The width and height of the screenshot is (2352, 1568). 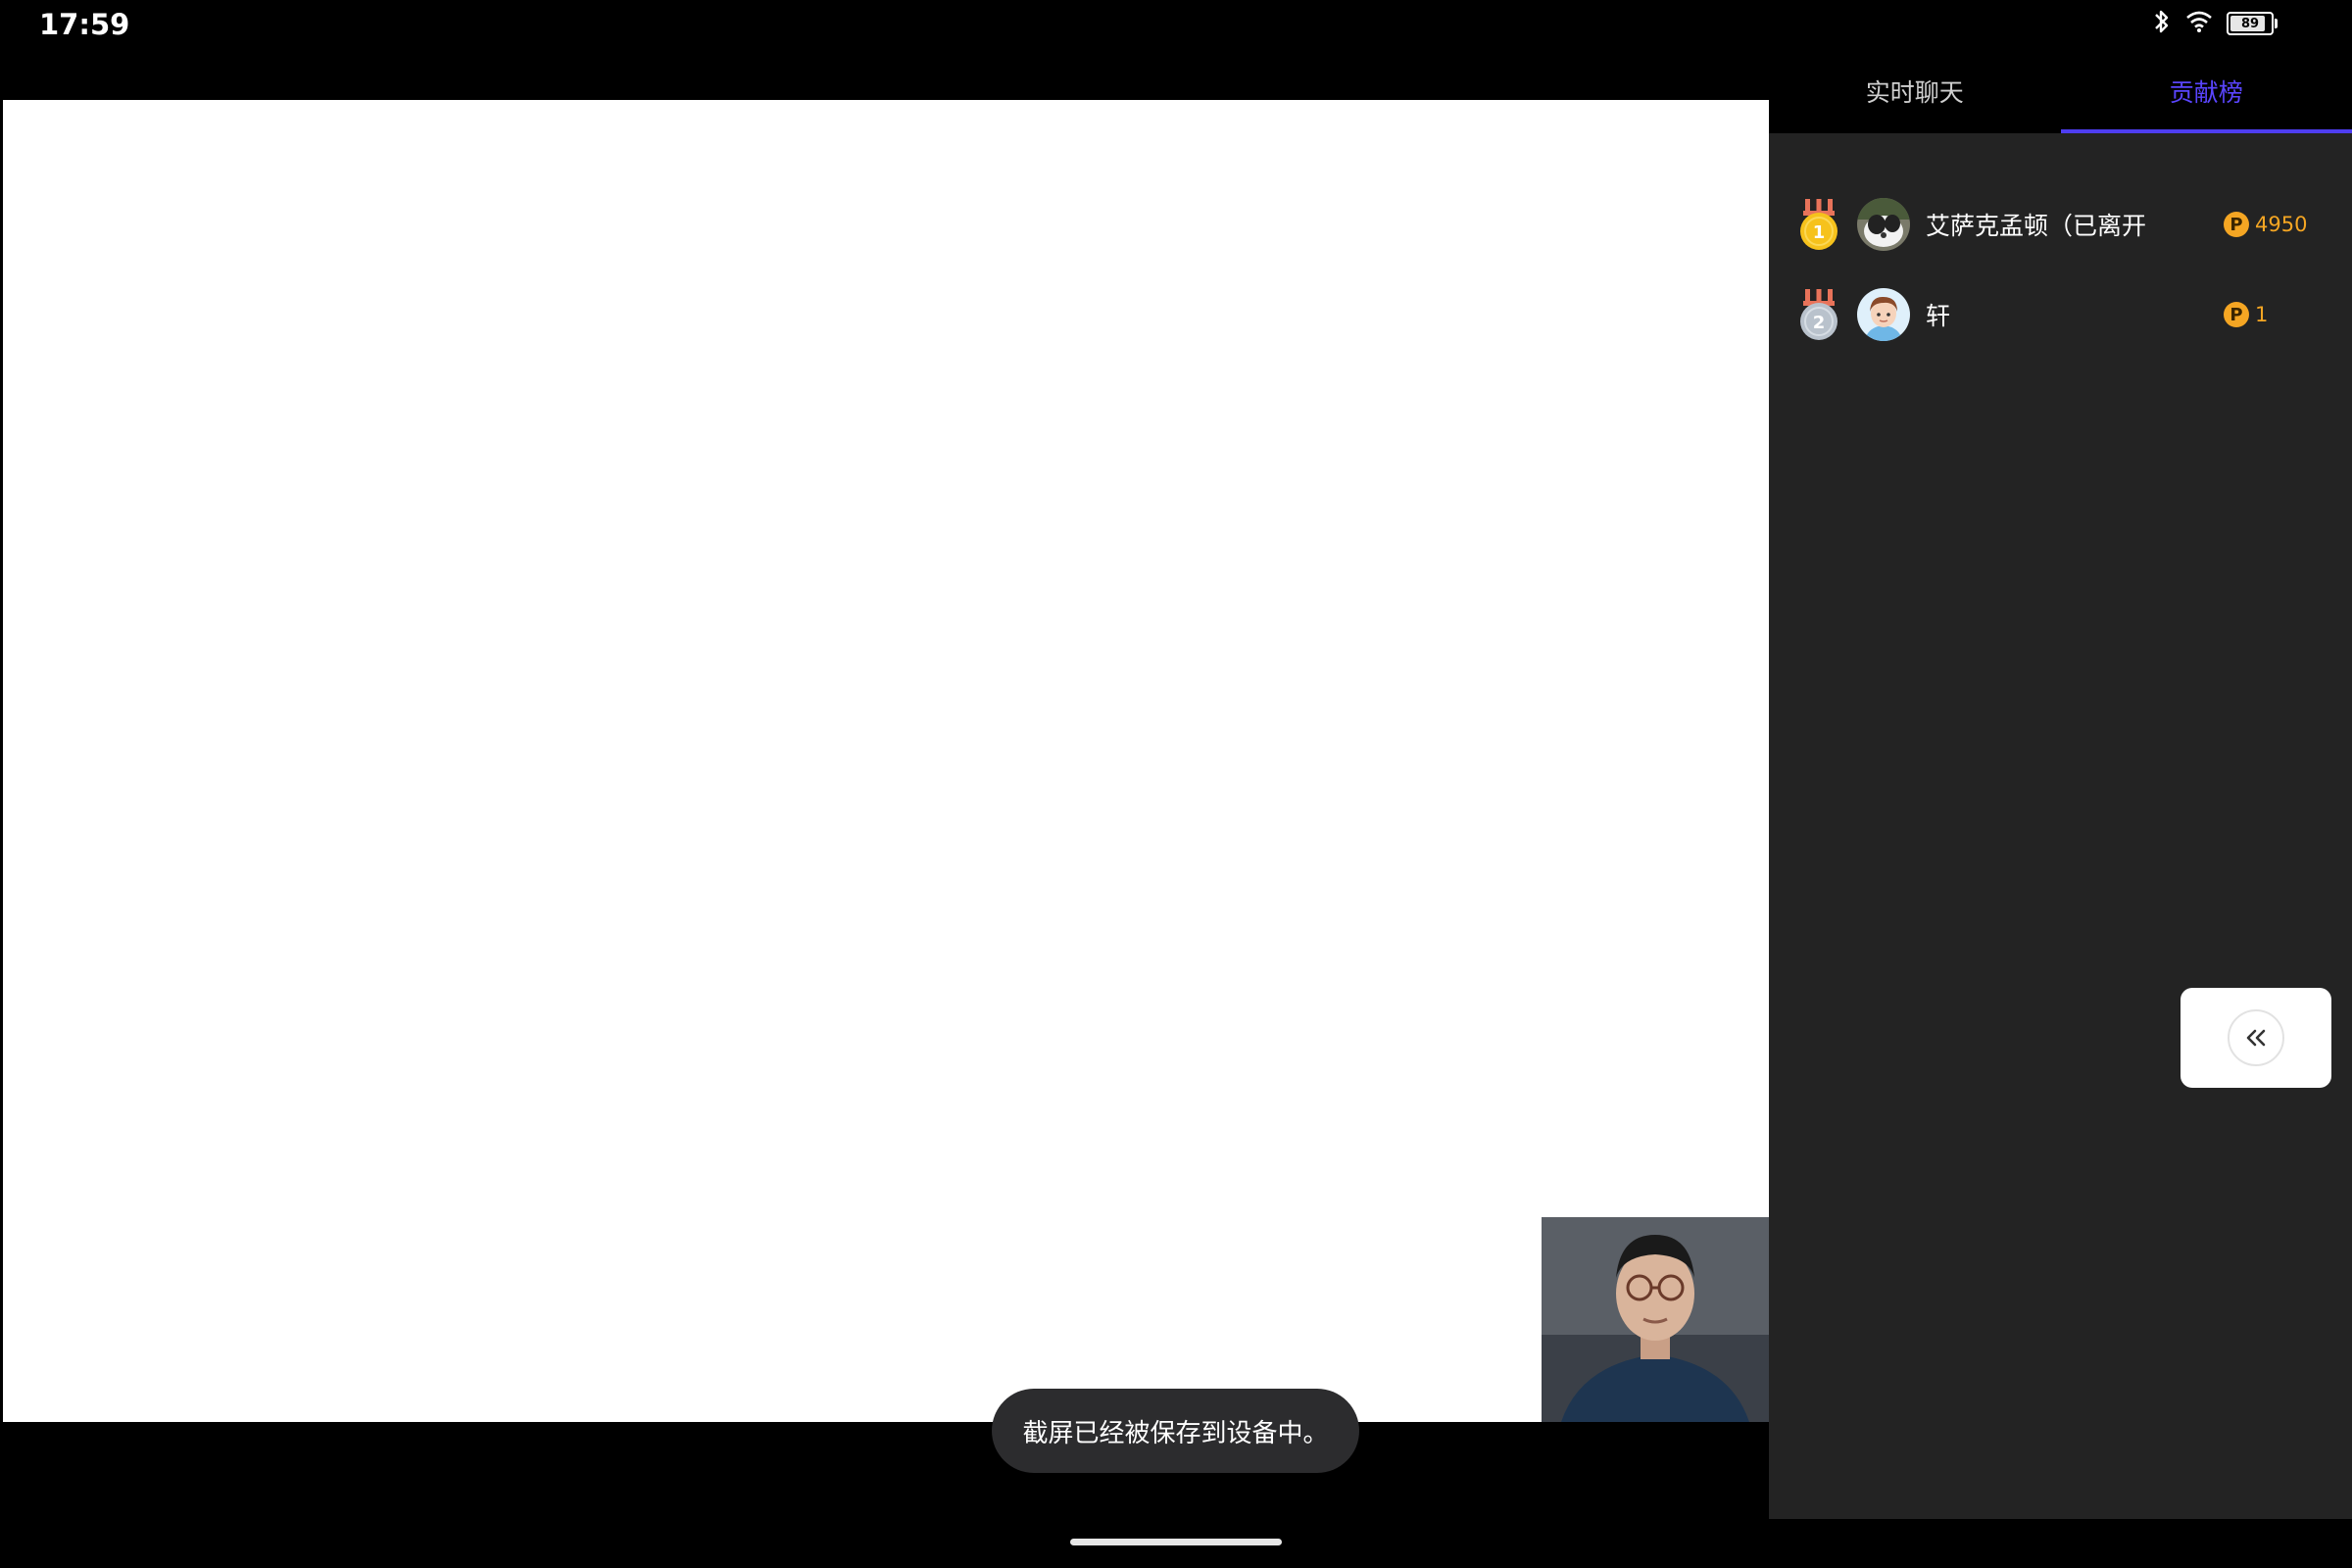 I want to click on battery-level: 89, so click(x=2250, y=23).